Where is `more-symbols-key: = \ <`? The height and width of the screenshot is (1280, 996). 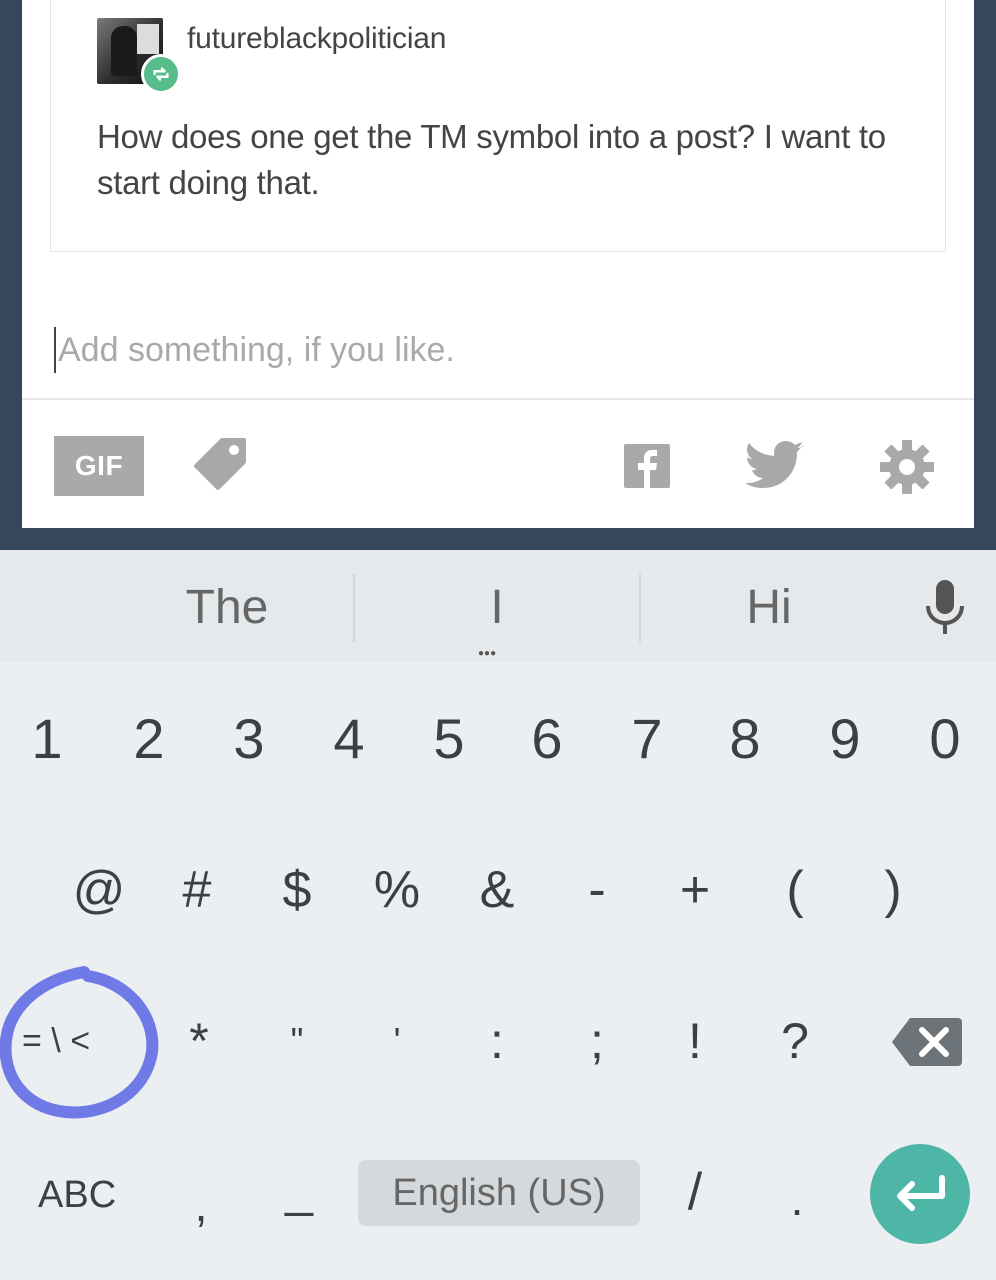 more-symbols-key: = \ < is located at coordinates (56, 1041).